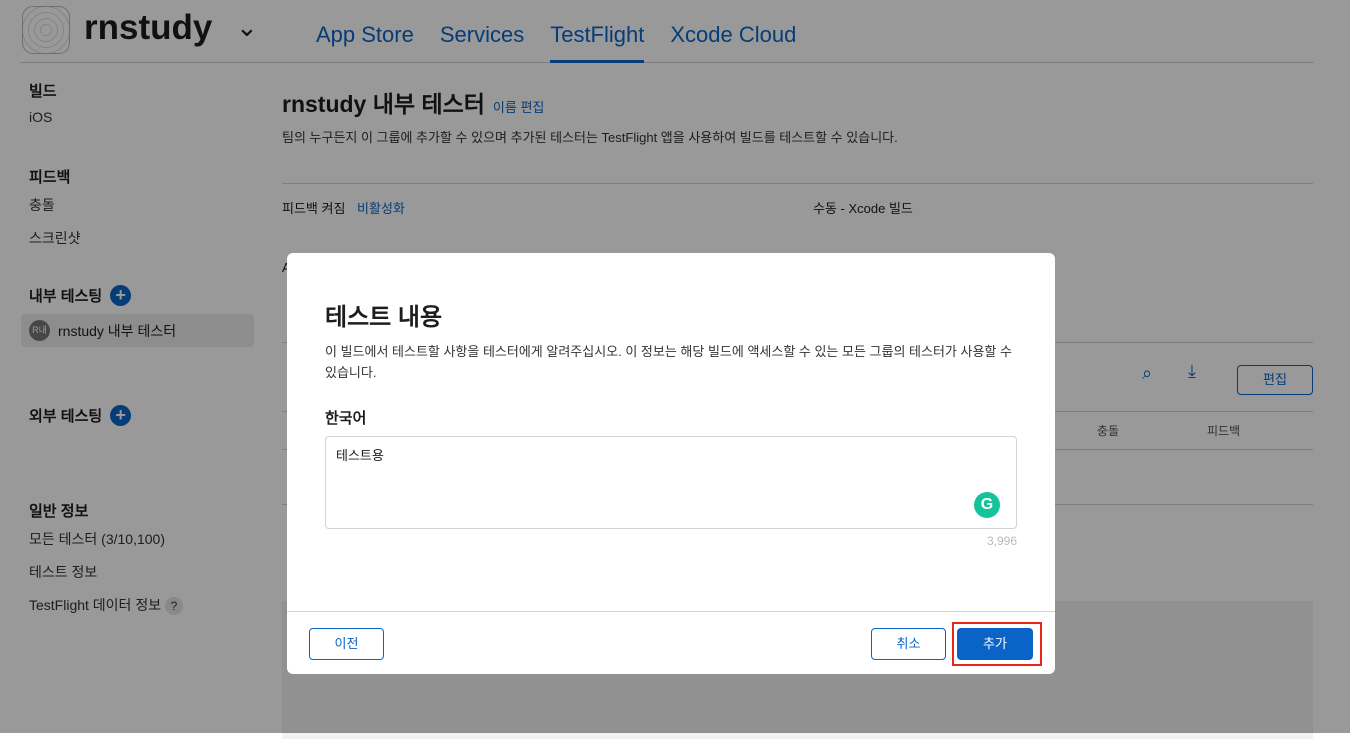 The image size is (1350, 739). I want to click on remaining-char-count: 3,996, so click(1001, 541).